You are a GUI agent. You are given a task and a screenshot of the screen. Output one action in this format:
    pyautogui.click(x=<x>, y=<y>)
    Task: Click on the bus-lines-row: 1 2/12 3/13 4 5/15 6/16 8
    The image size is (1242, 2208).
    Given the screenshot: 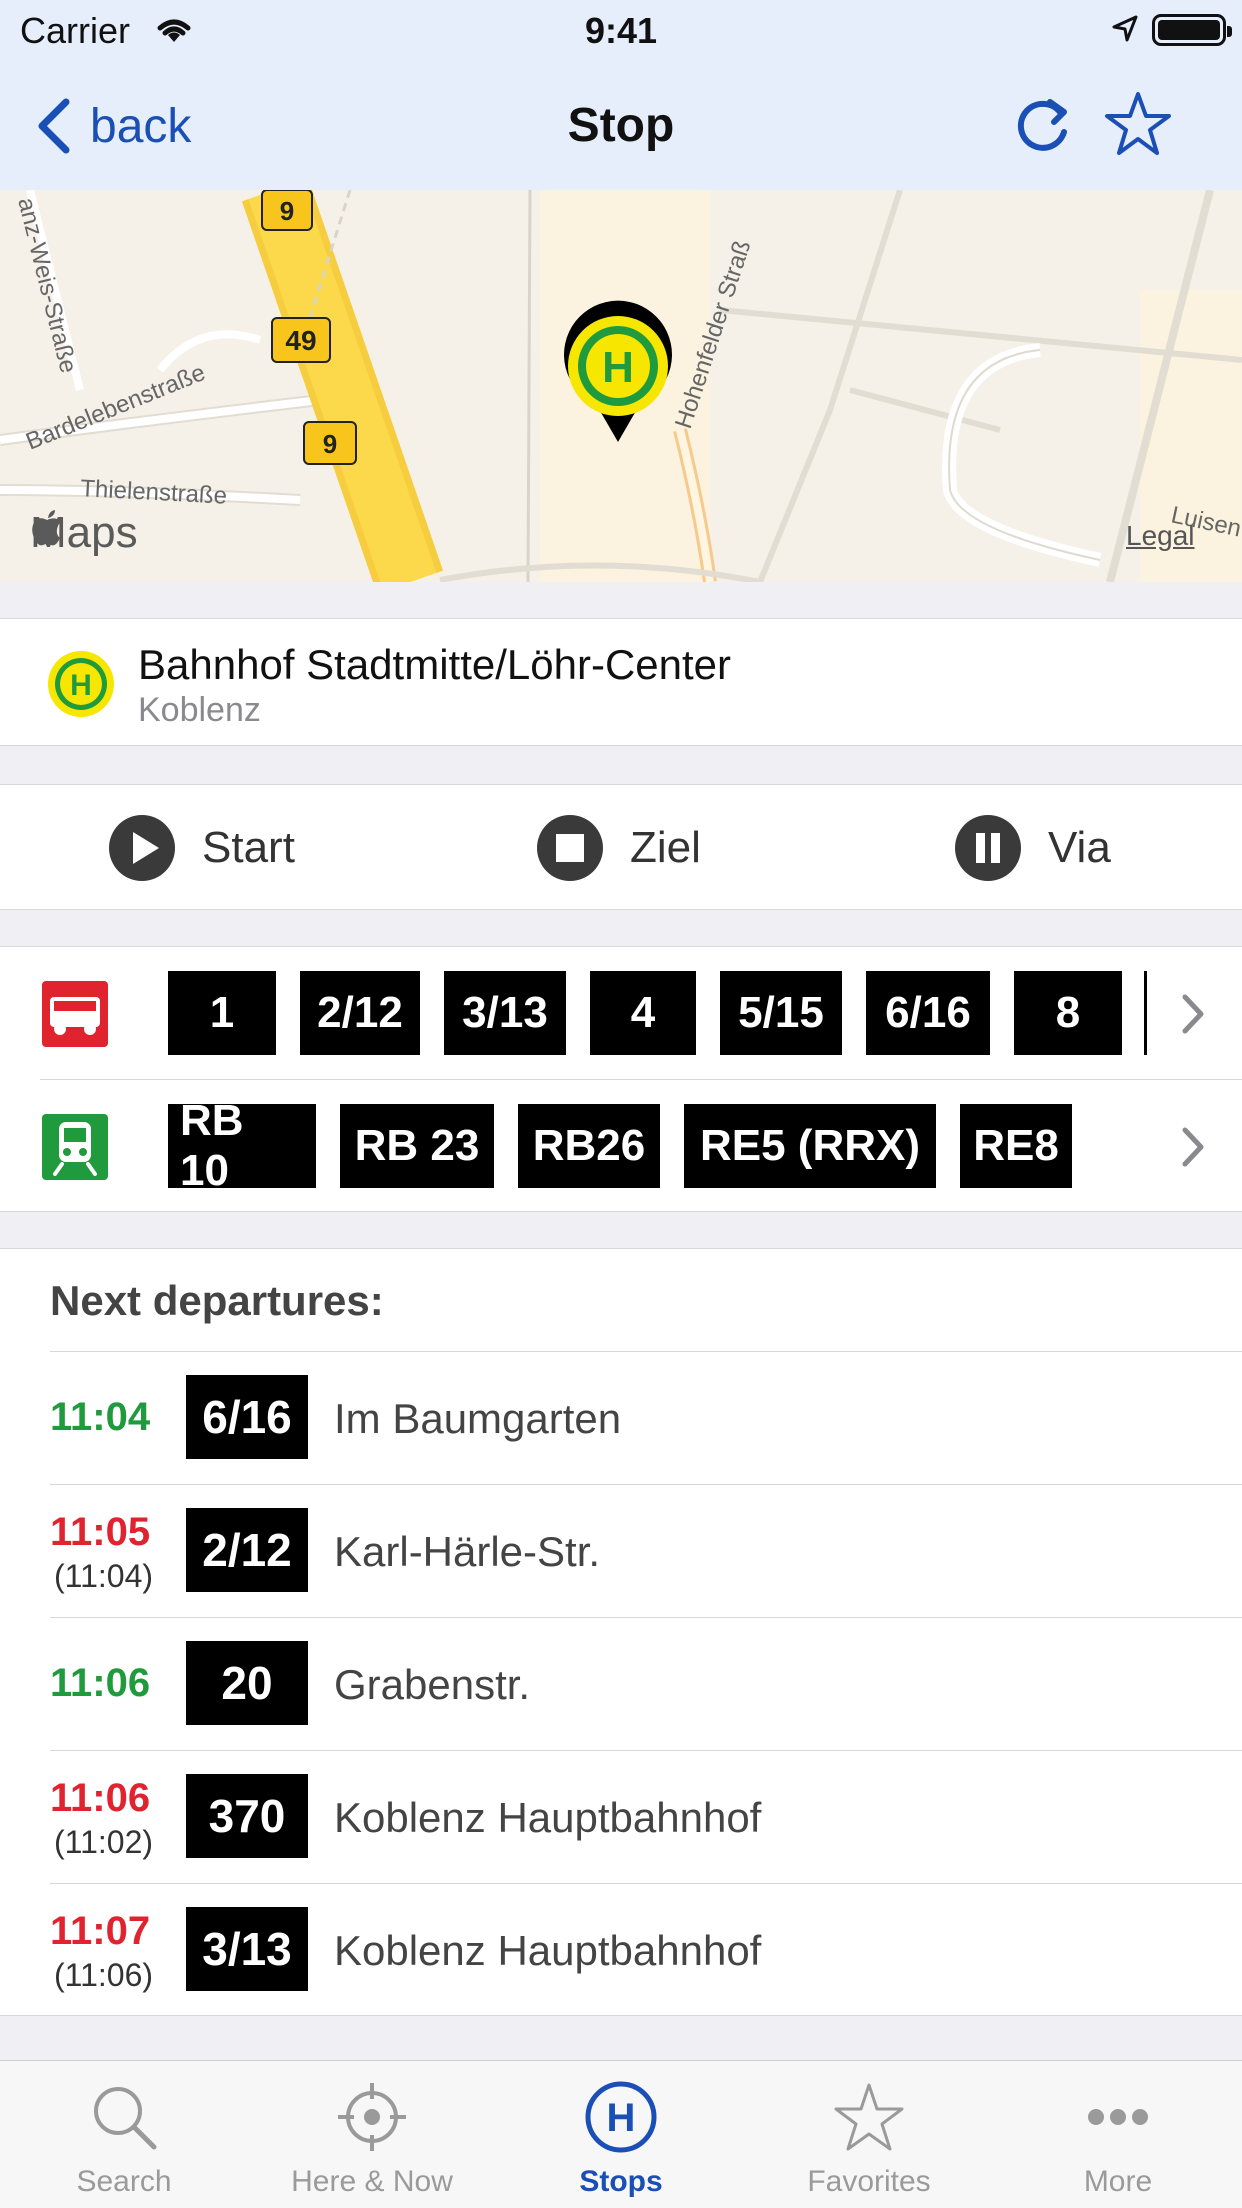 What is the action you would take?
    pyautogui.click(x=621, y=1013)
    